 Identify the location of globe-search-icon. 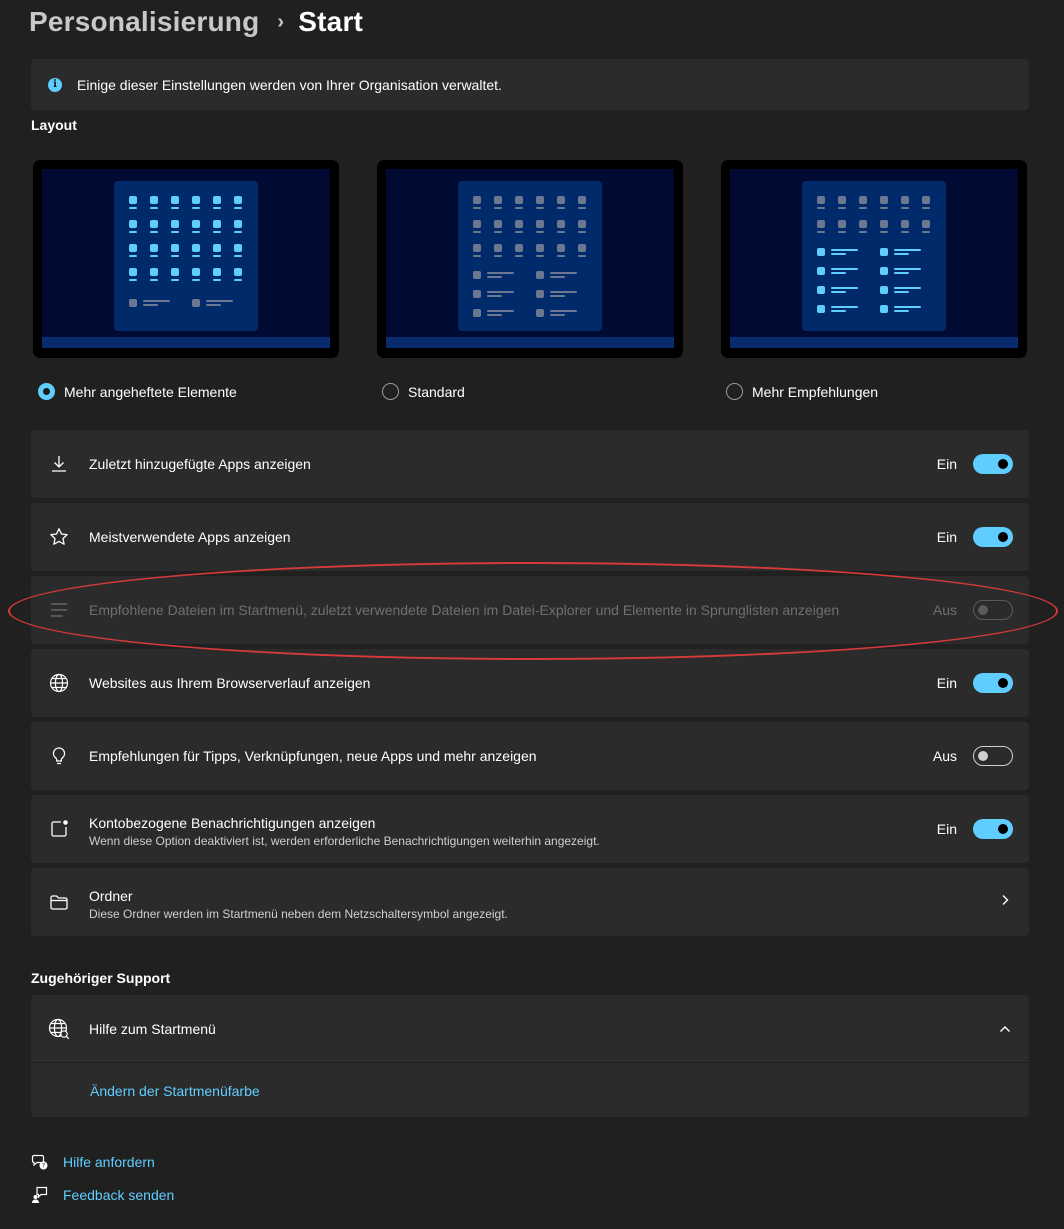
(59, 1031).